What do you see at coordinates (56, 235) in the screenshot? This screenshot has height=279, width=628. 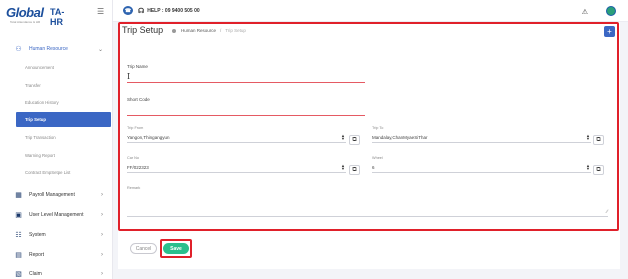 I see `sidebar-item-system: ☷ System ›` at bounding box center [56, 235].